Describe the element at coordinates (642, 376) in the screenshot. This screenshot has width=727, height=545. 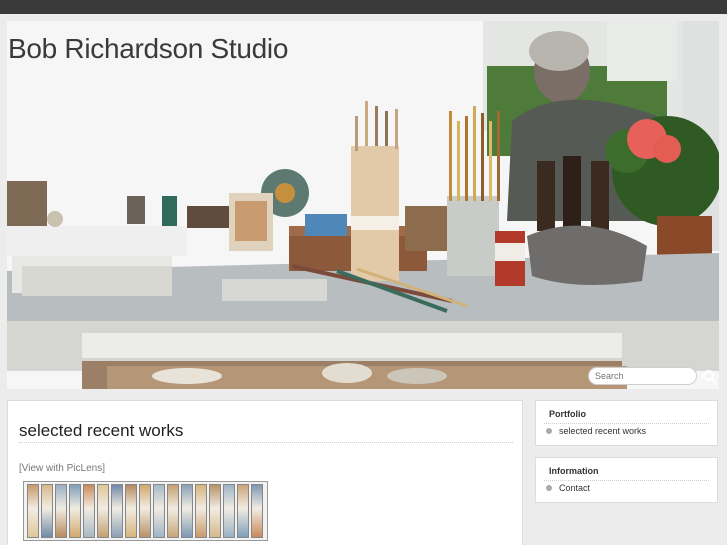
I see `search-input` at that location.